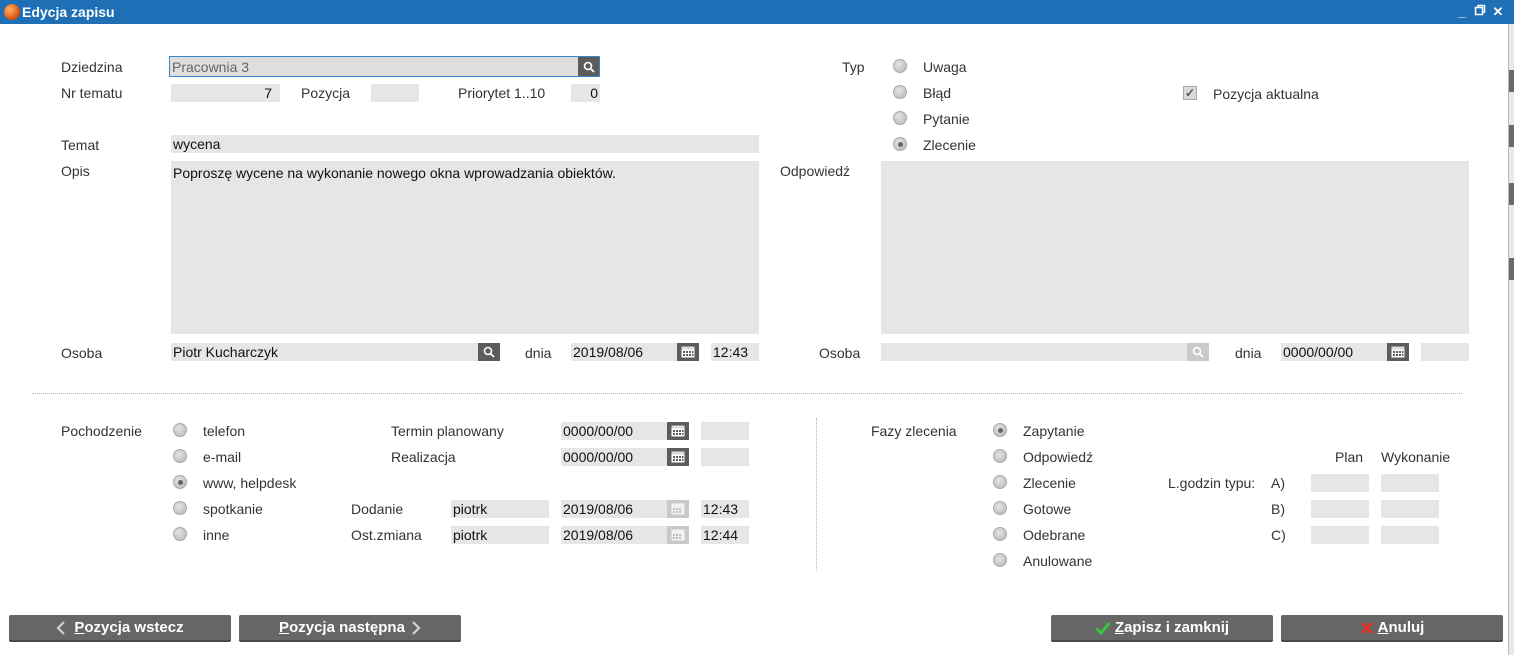  I want to click on chevron-right-icon, so click(416, 627).